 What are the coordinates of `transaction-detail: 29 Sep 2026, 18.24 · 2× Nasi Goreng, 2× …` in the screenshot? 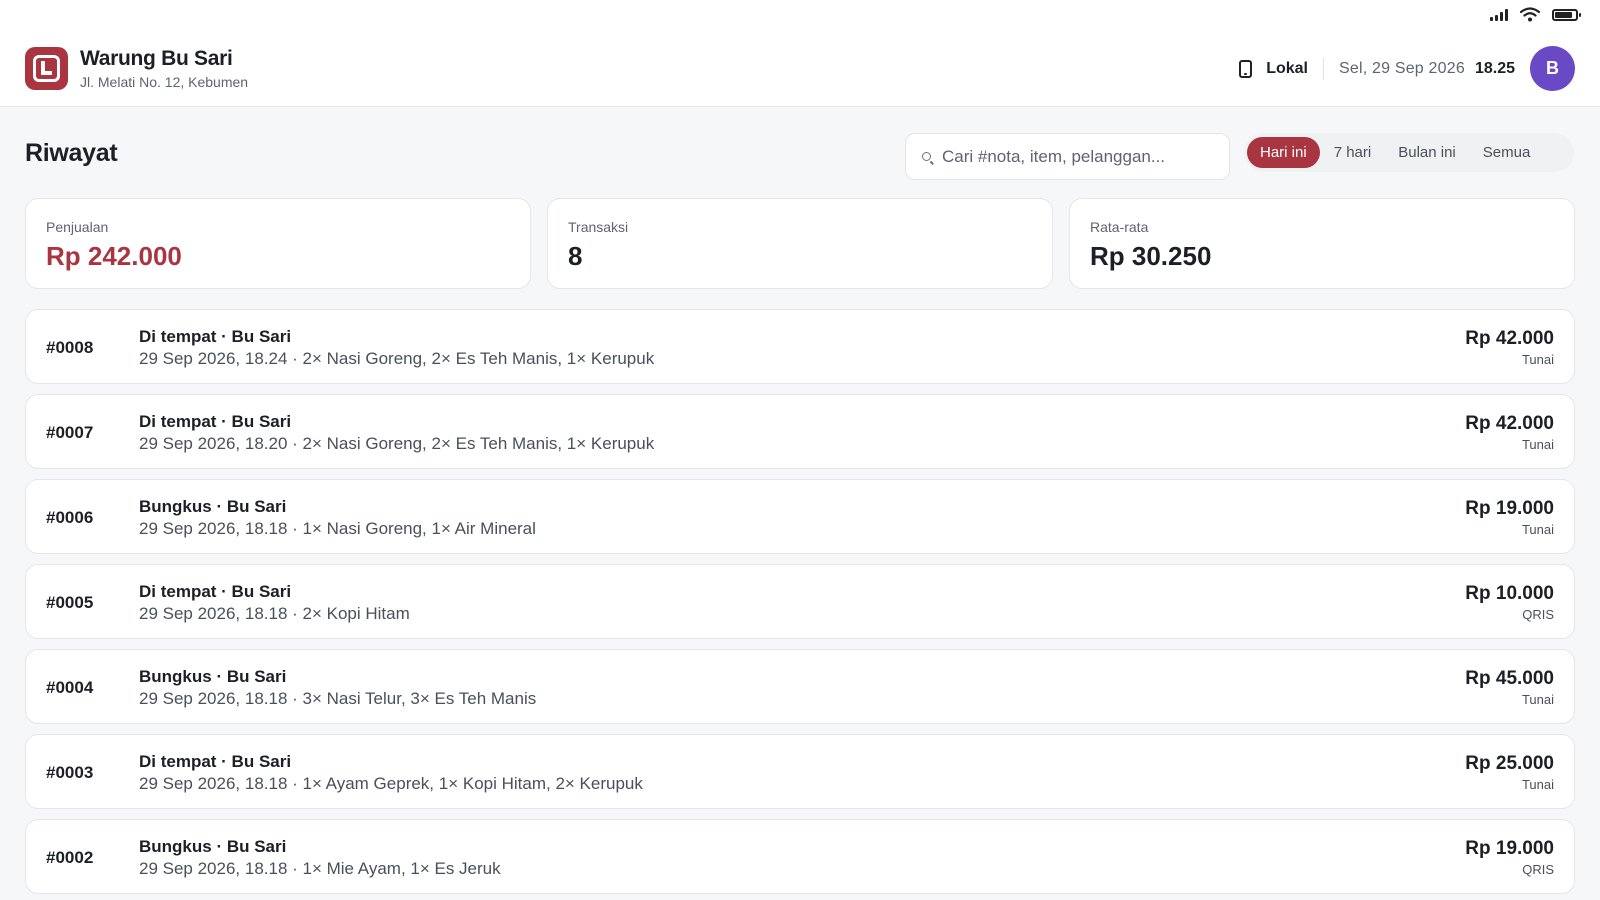 It's located at (397, 358).